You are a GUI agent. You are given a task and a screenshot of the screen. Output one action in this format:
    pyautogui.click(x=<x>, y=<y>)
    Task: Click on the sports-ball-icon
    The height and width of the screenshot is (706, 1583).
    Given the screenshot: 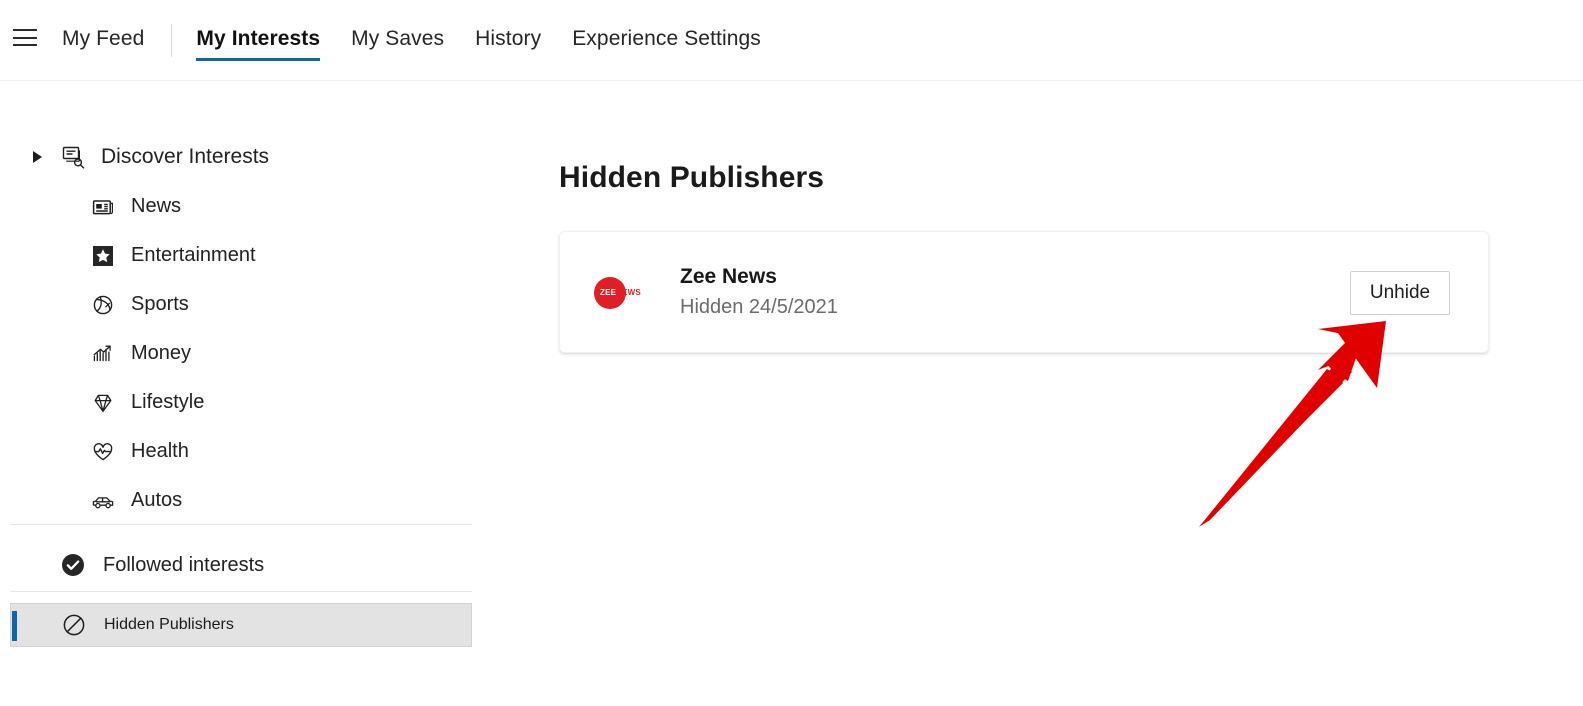 What is the action you would take?
    pyautogui.click(x=103, y=305)
    